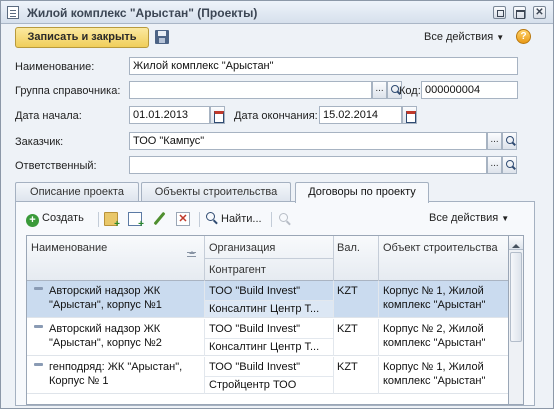 The height and width of the screenshot is (409, 554). Describe the element at coordinates (212, 218) in the screenshot. I see `search-icon` at that location.